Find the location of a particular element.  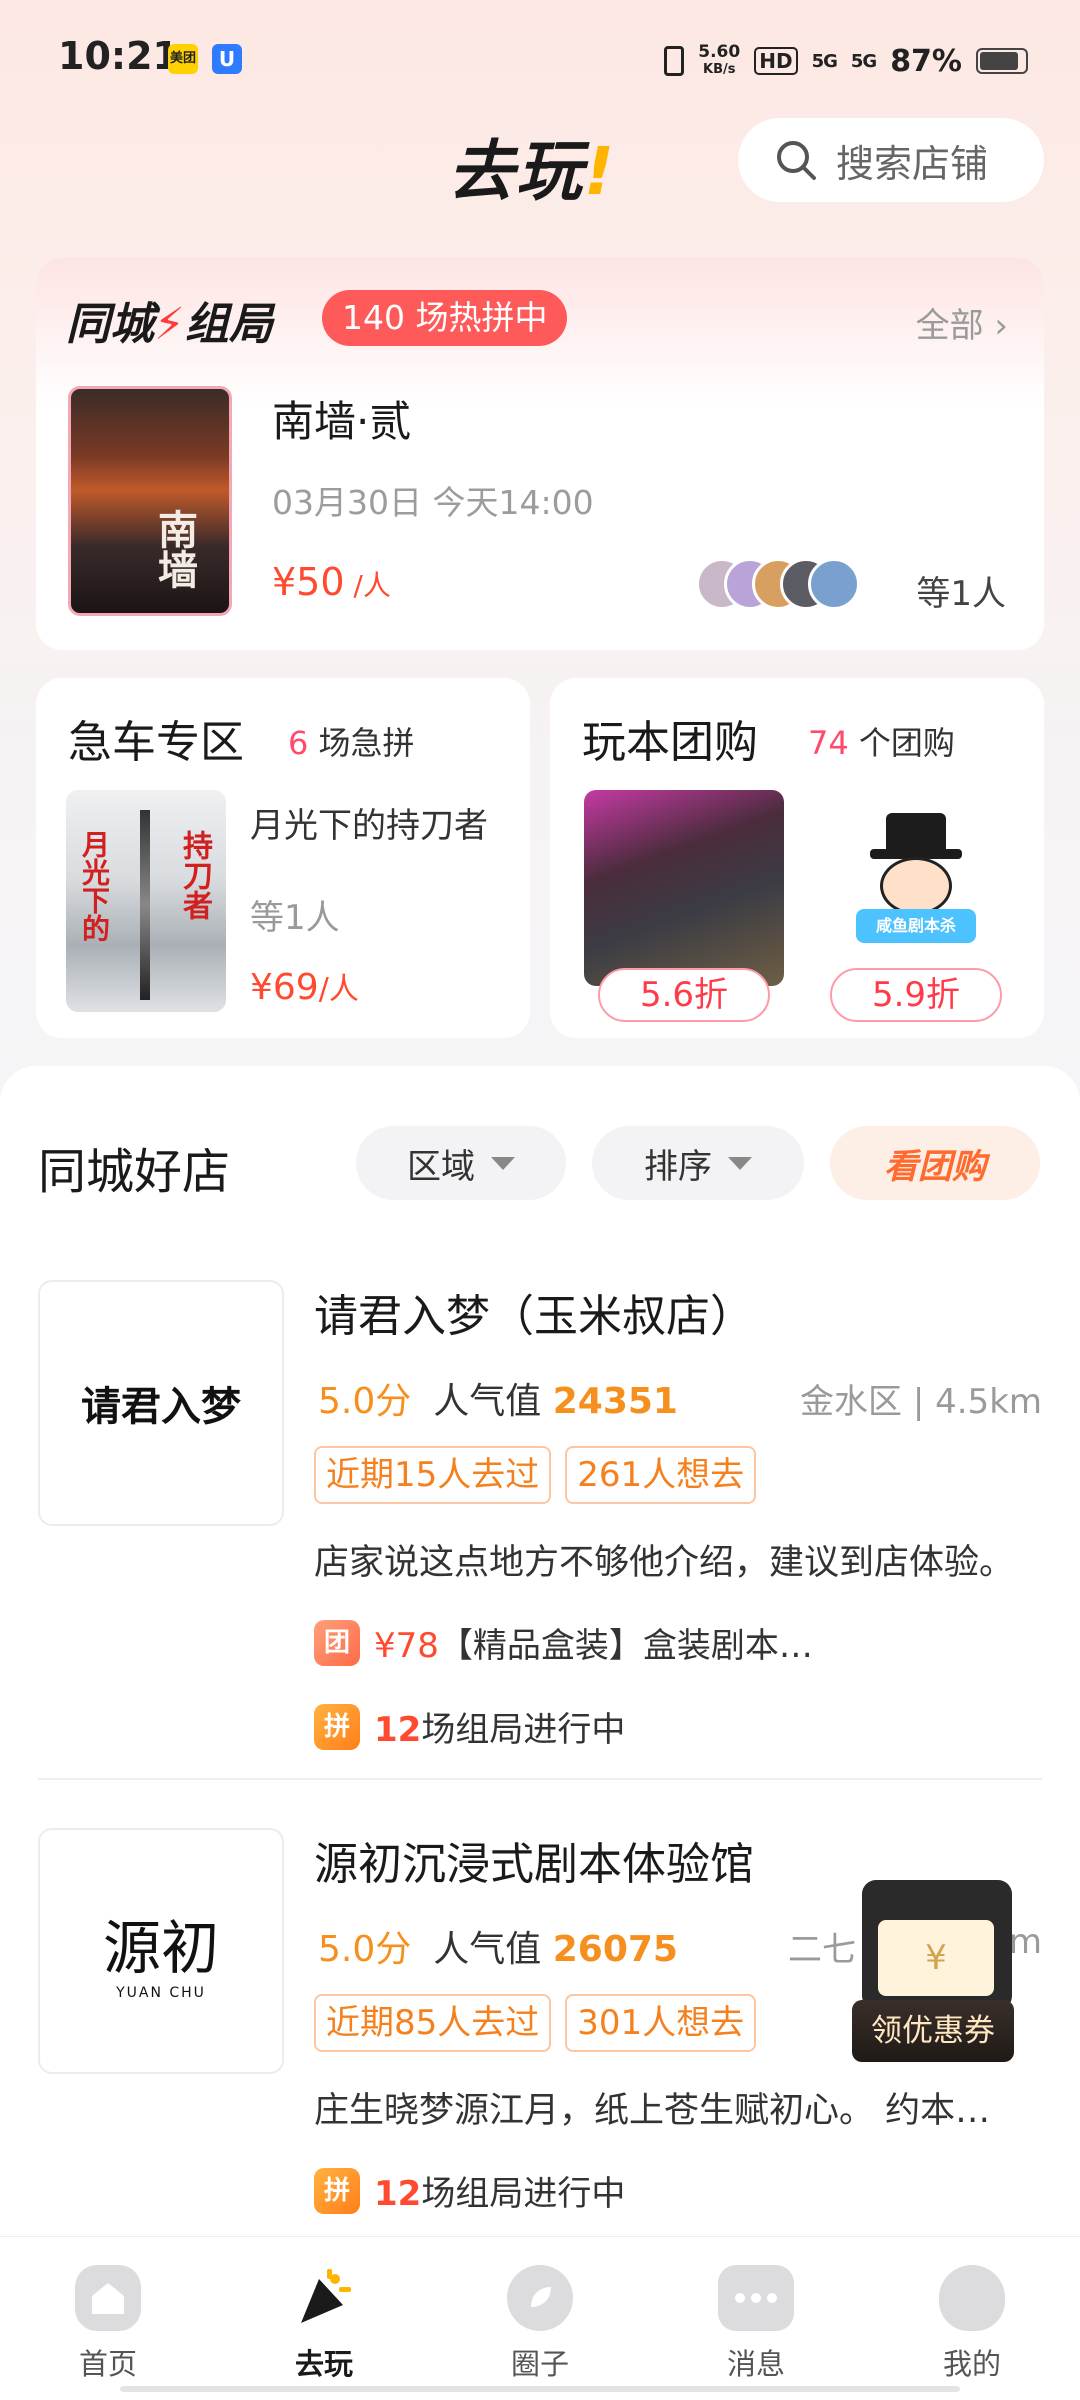

game-price: ¥50 /人 is located at coordinates (331, 582).